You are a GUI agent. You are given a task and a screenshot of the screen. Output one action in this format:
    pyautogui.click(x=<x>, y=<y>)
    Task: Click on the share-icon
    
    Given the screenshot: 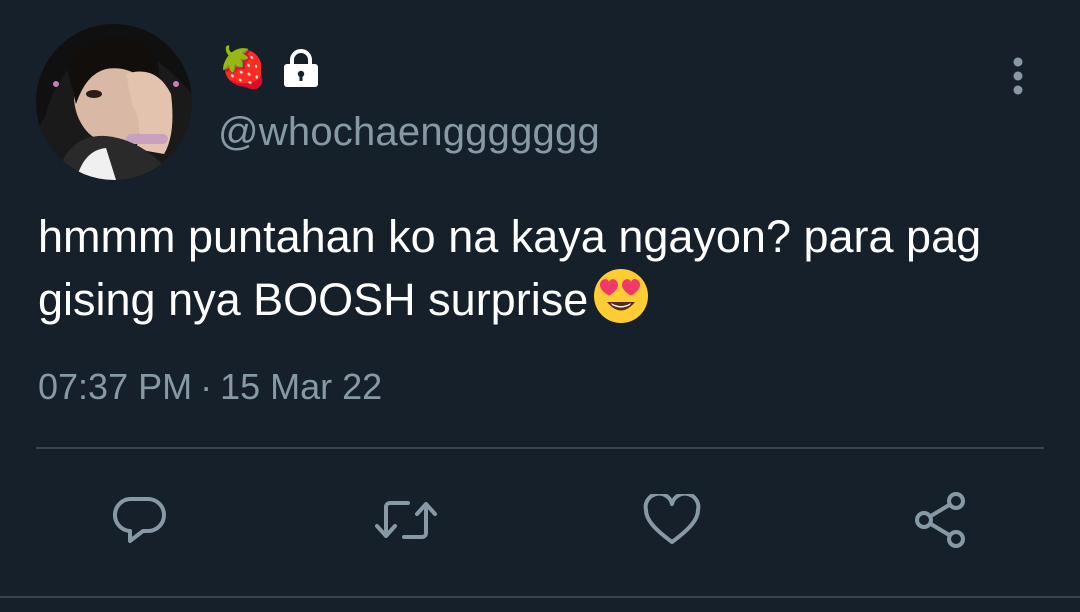 What is the action you would take?
    pyautogui.click(x=940, y=520)
    